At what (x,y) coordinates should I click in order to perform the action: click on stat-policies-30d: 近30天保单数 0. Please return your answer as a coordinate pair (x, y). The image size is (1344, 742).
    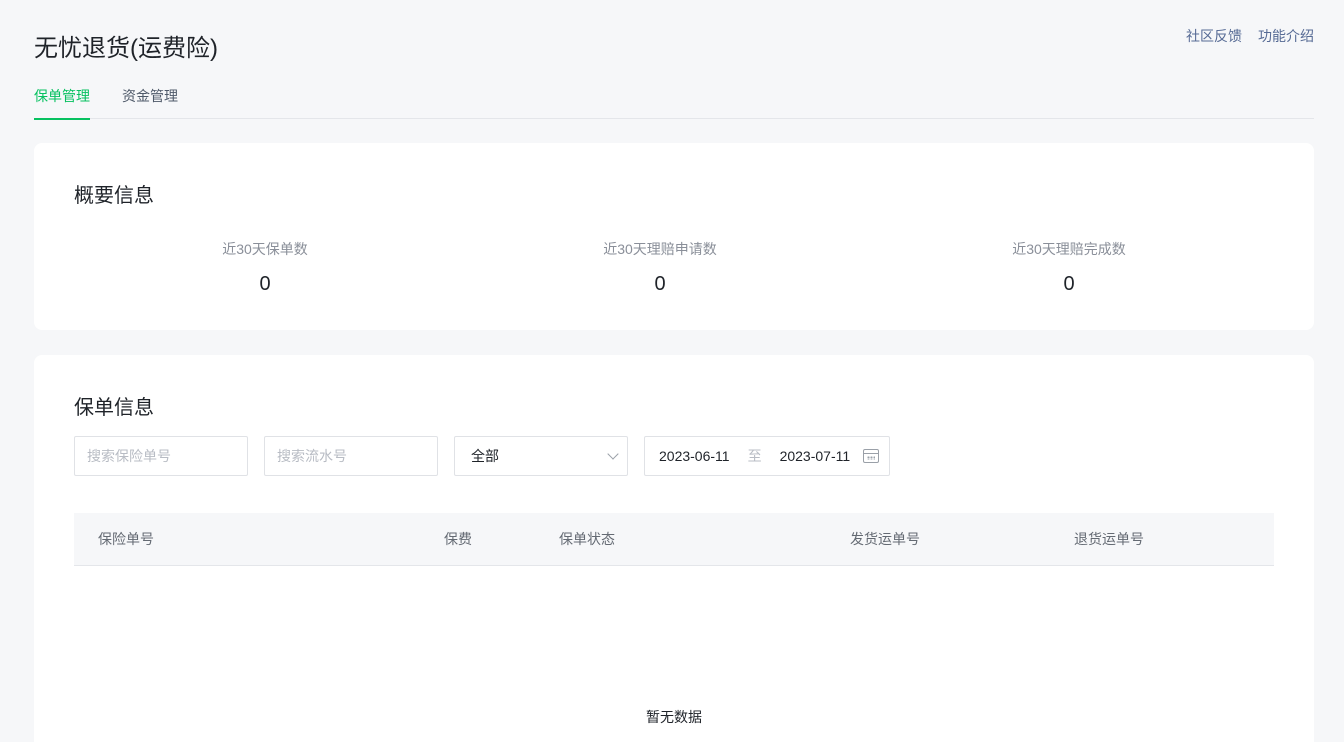
    Looking at the image, I should click on (265, 267).